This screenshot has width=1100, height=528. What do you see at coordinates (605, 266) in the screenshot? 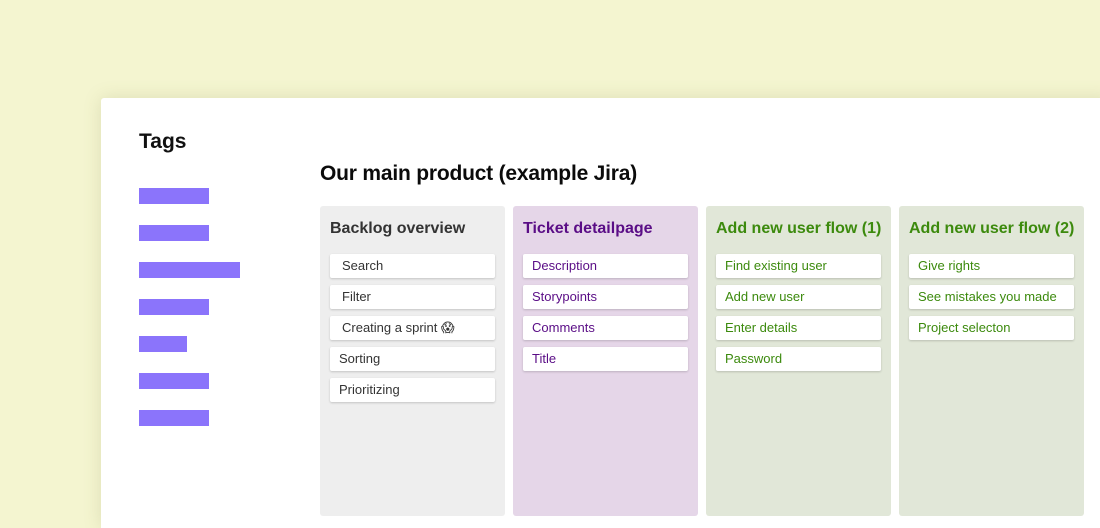
I see `card: Description` at bounding box center [605, 266].